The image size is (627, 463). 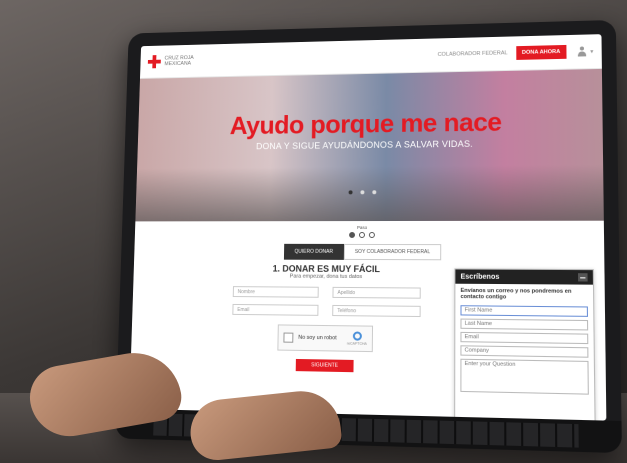 I want to click on chat-email-field: Email, so click(x=524, y=338).